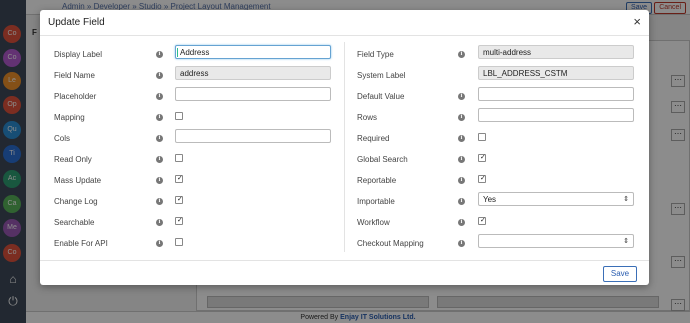 This screenshot has height=323, width=690. What do you see at coordinates (556, 94) in the screenshot?
I see `default-value-input` at bounding box center [556, 94].